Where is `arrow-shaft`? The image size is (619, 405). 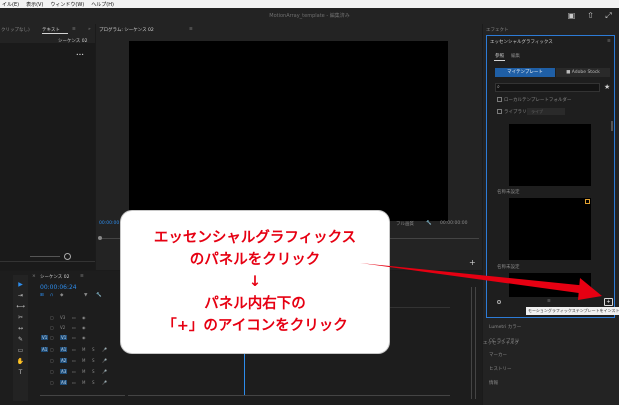
arrow-shaft is located at coordinates (474, 278).